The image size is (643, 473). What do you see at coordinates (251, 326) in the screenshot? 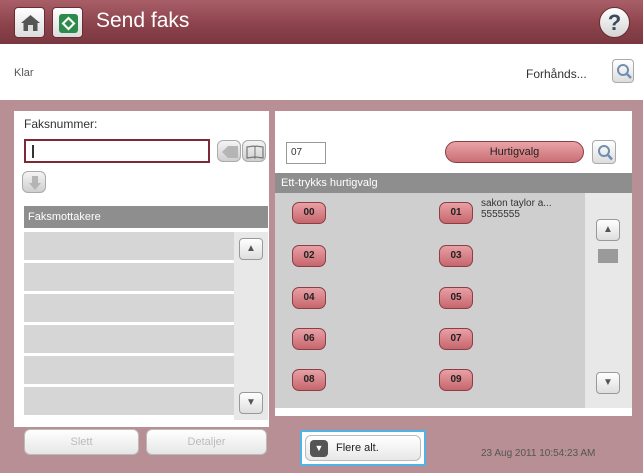
I see `recipients-scrollbar: ▲ ▼` at bounding box center [251, 326].